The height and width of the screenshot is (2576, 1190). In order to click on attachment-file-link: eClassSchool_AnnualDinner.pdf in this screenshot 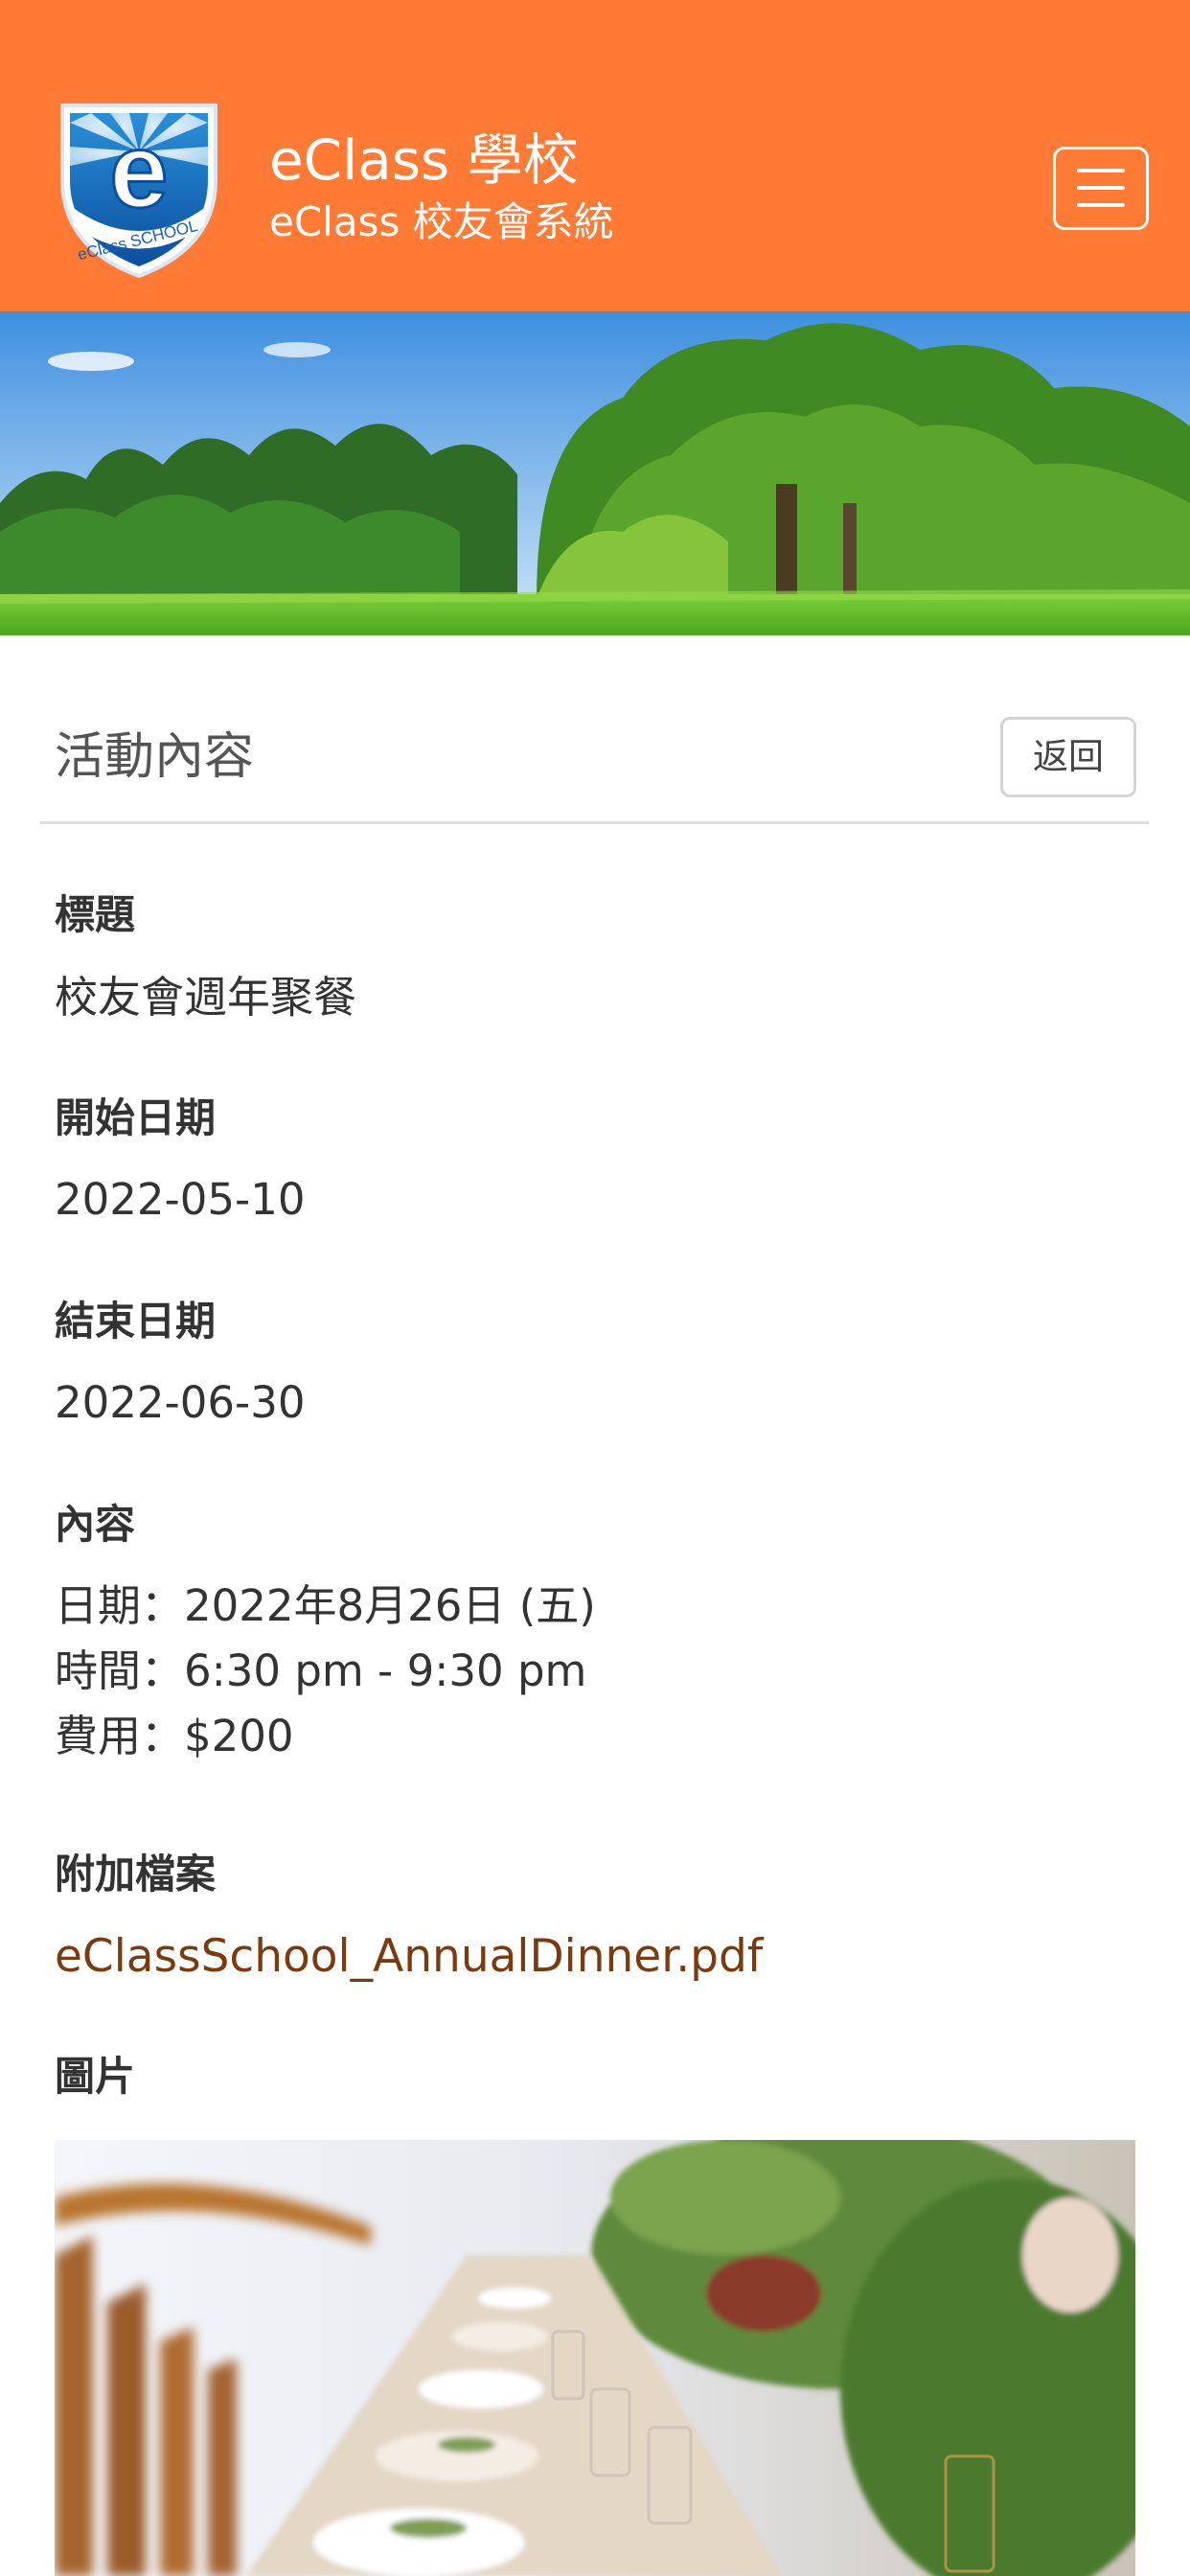, I will do `click(409, 1957)`.